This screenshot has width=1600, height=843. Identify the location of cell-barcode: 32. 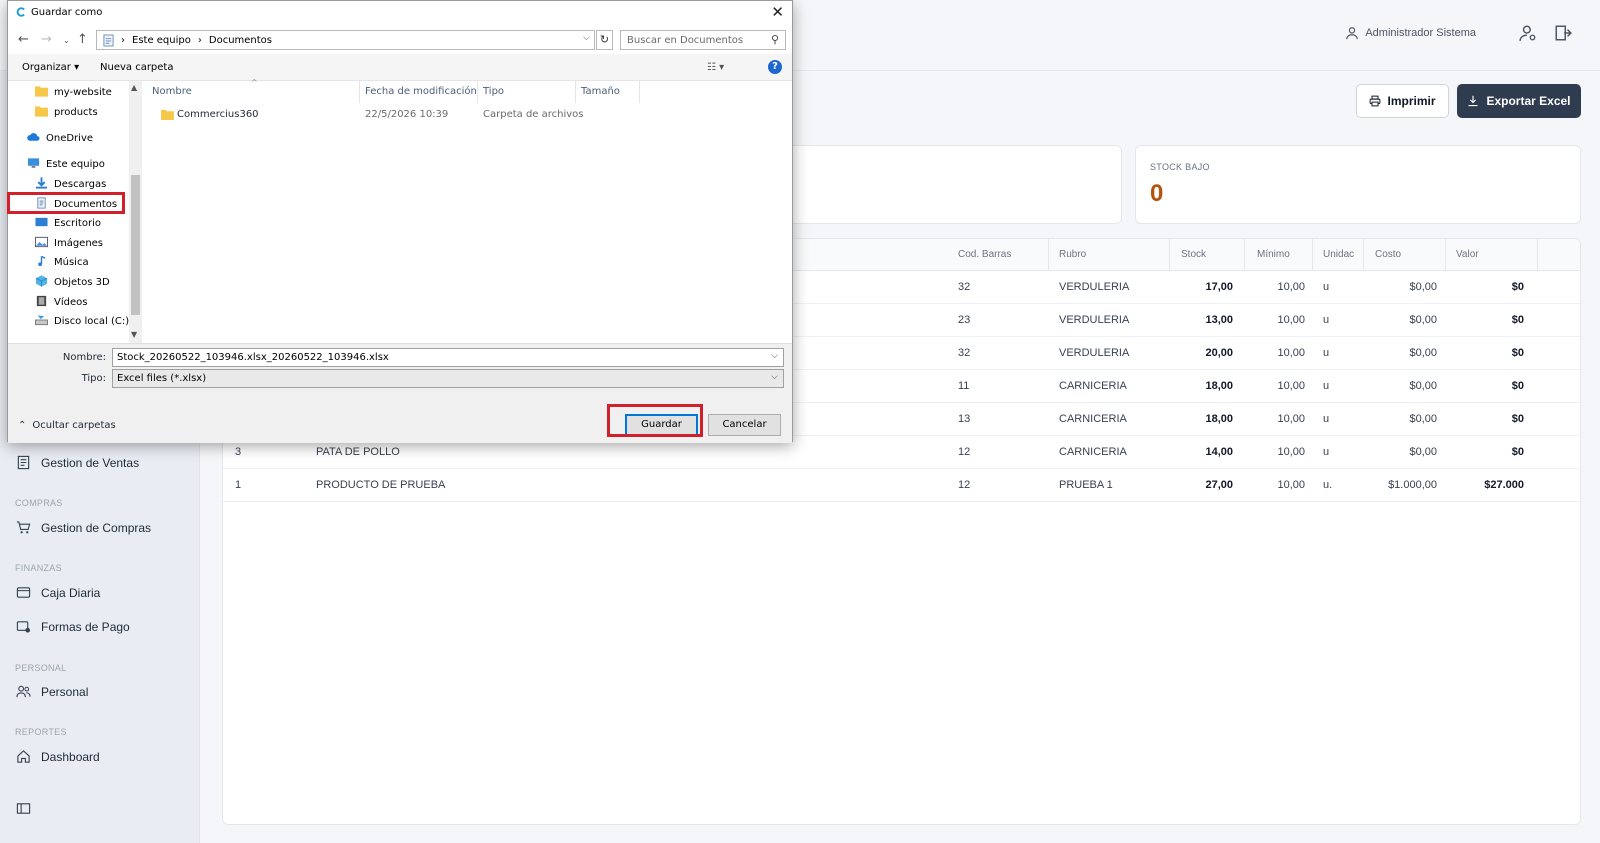
(964, 287).